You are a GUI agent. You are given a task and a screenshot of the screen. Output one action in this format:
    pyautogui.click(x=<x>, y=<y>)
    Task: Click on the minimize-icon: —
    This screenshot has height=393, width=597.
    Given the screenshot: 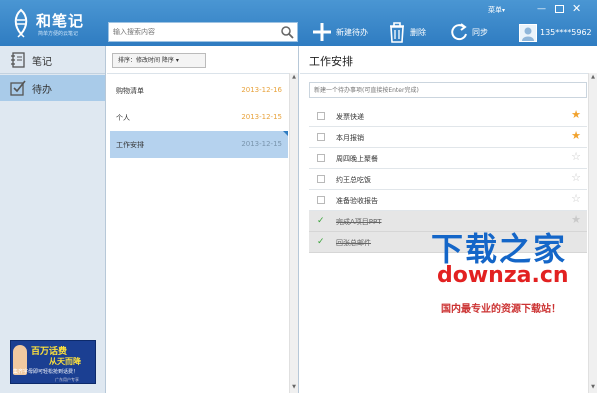 What is the action you would take?
    pyautogui.click(x=541, y=9)
    